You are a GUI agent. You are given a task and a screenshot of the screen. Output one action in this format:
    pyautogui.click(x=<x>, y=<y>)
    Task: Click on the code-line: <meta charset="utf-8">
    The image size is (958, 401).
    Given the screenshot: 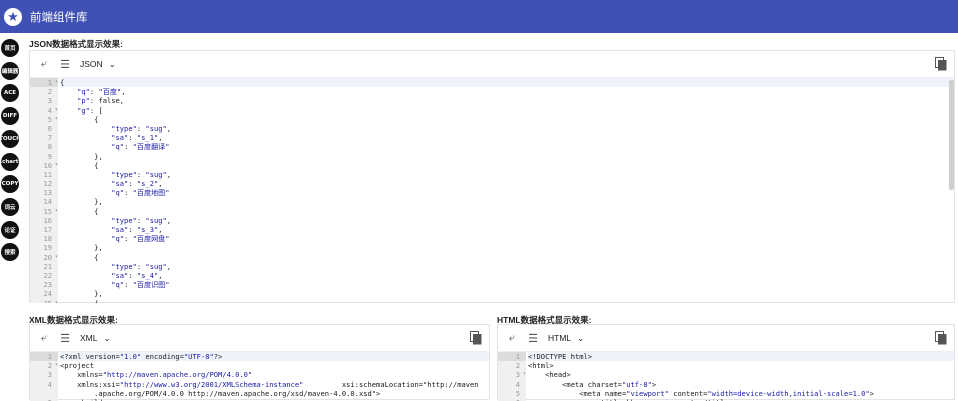 What is the action you would take?
    pyautogui.click(x=592, y=384)
    